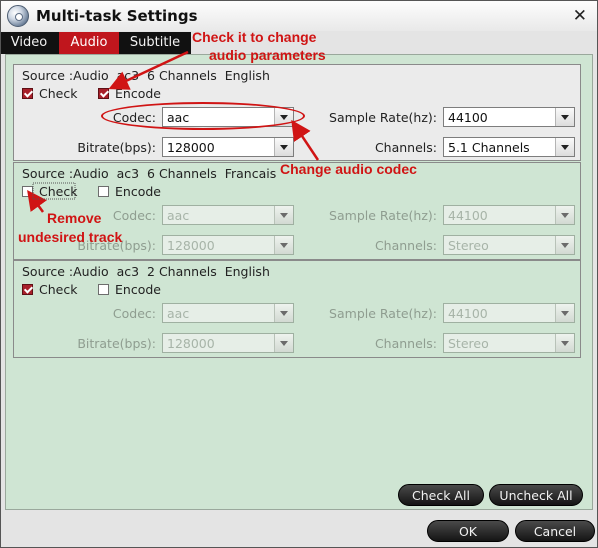  What do you see at coordinates (146, 271) in the screenshot?
I see `track-source-label: Source :Audio ac3 2 Channels English` at bounding box center [146, 271].